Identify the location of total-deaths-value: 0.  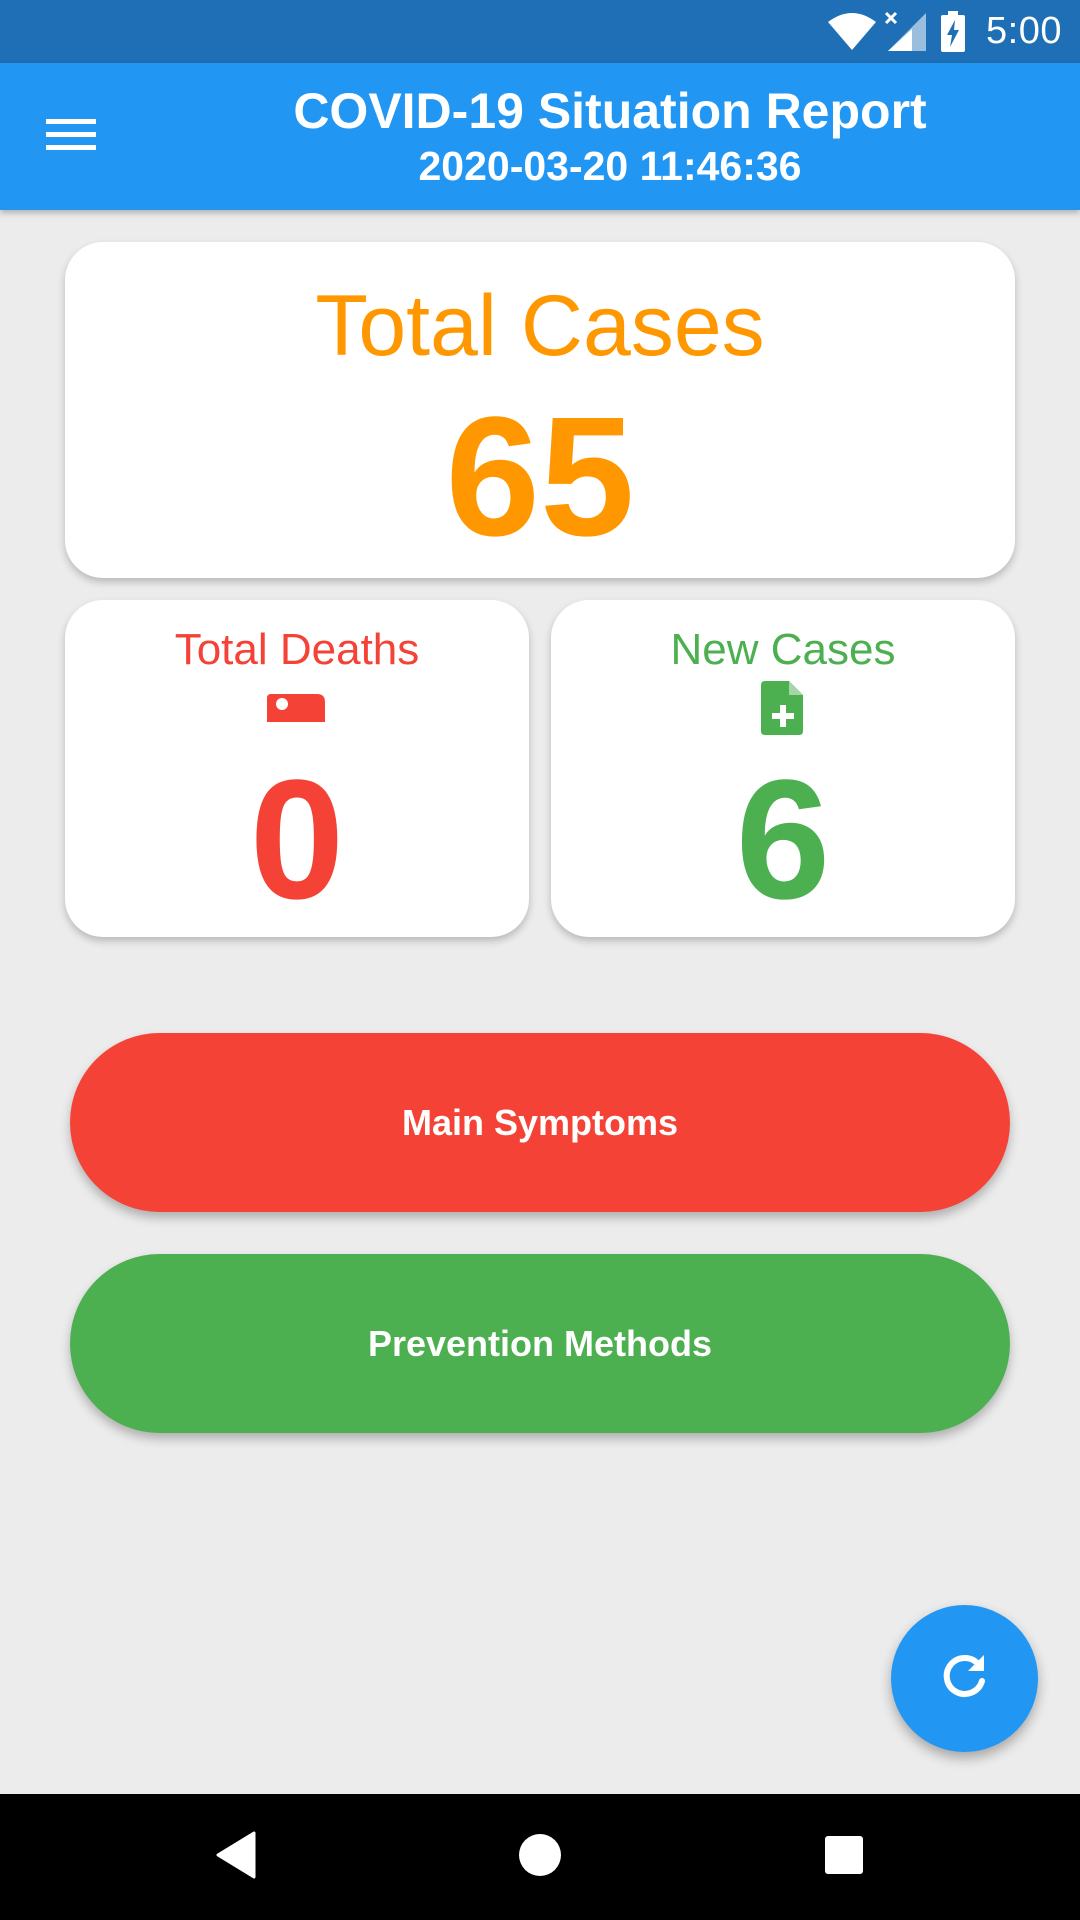
(297, 840).